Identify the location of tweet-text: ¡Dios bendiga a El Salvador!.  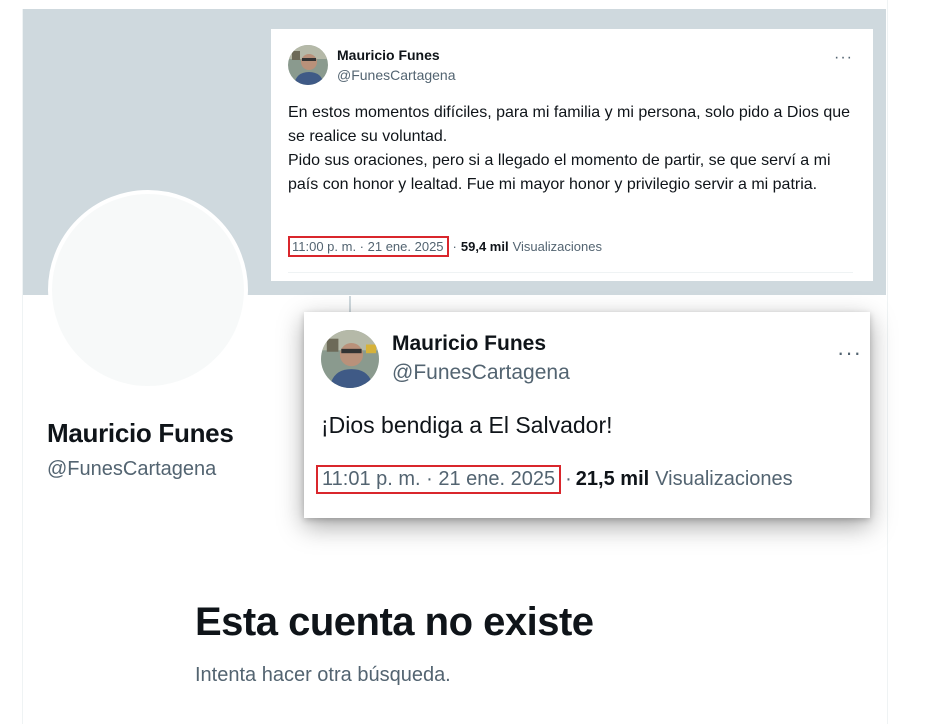
(467, 425).